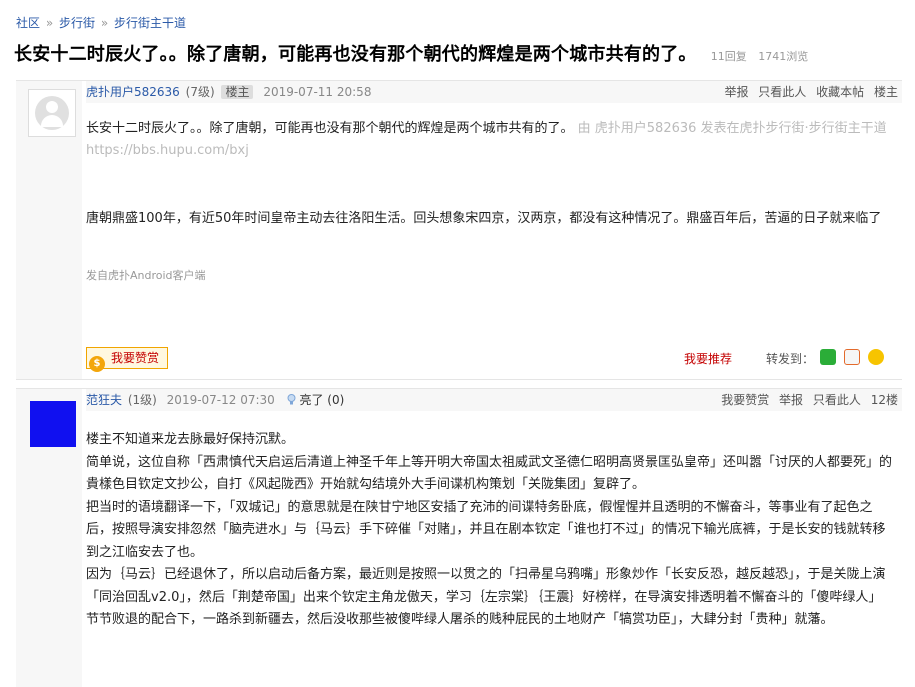  Describe the element at coordinates (745, 400) in the screenshot. I see `tip-link: 我要赞赏` at that location.